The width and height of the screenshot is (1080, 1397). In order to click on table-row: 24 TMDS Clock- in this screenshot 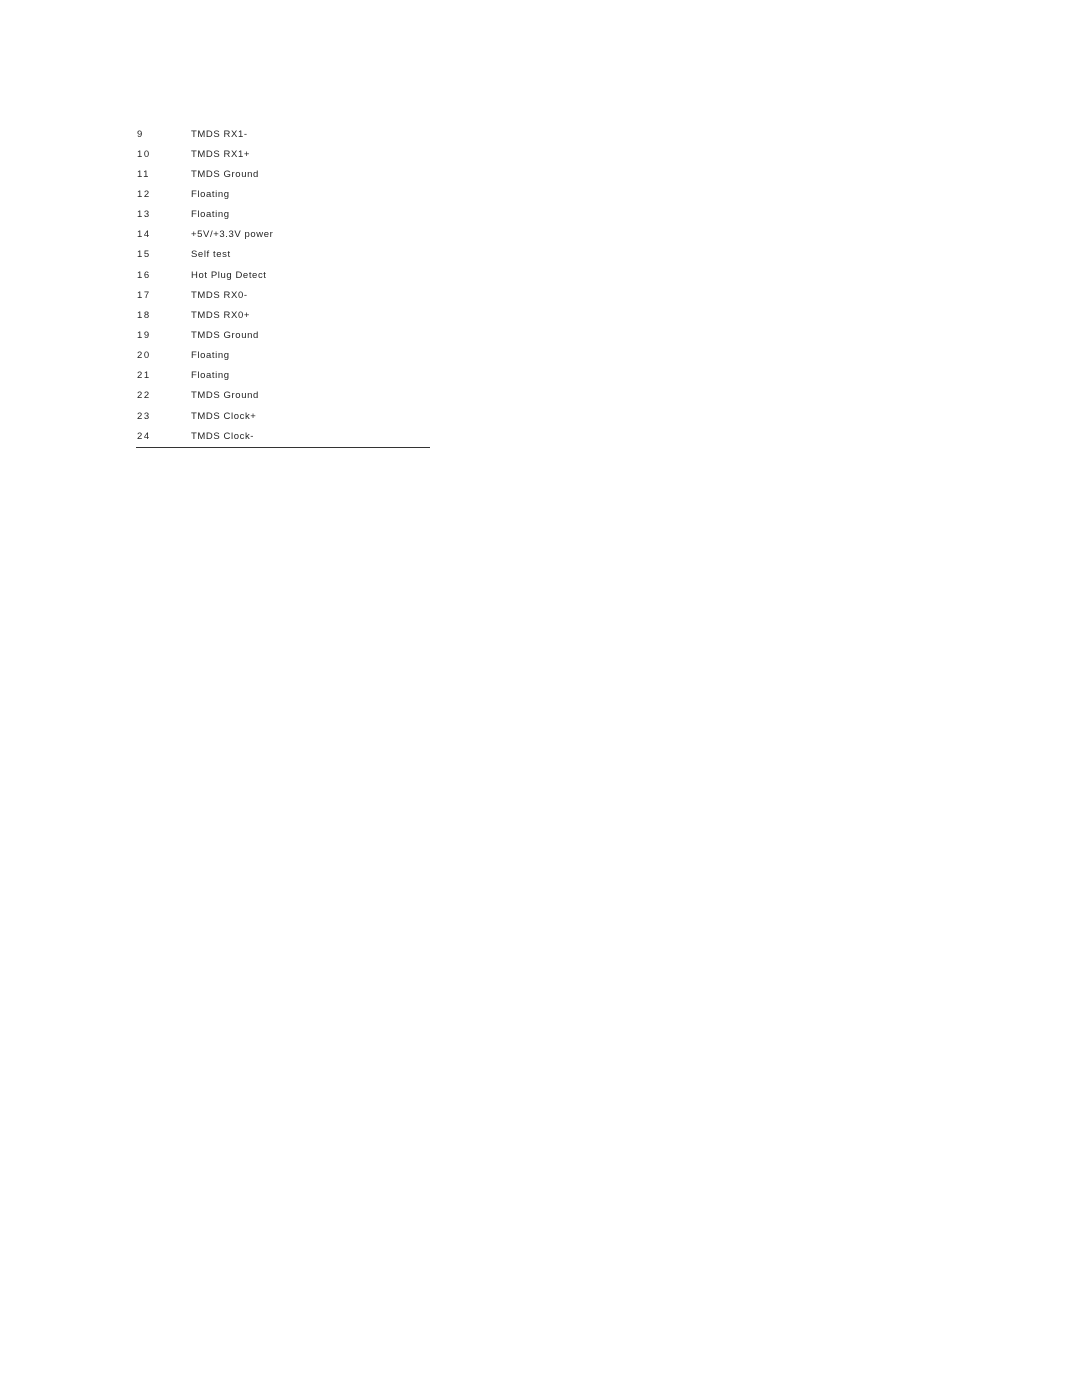, I will do `click(283, 436)`.